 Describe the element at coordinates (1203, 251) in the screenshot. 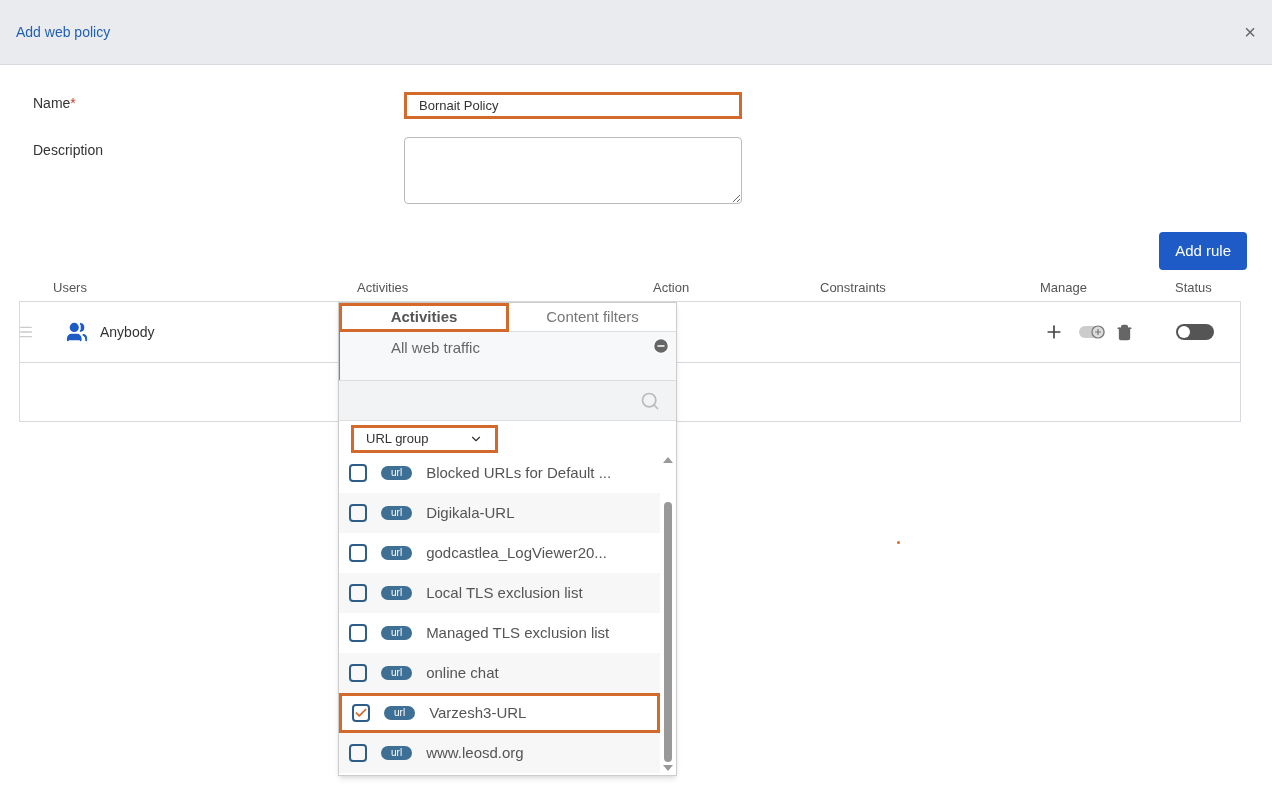

I see `add-rule-button: Add rule` at that location.